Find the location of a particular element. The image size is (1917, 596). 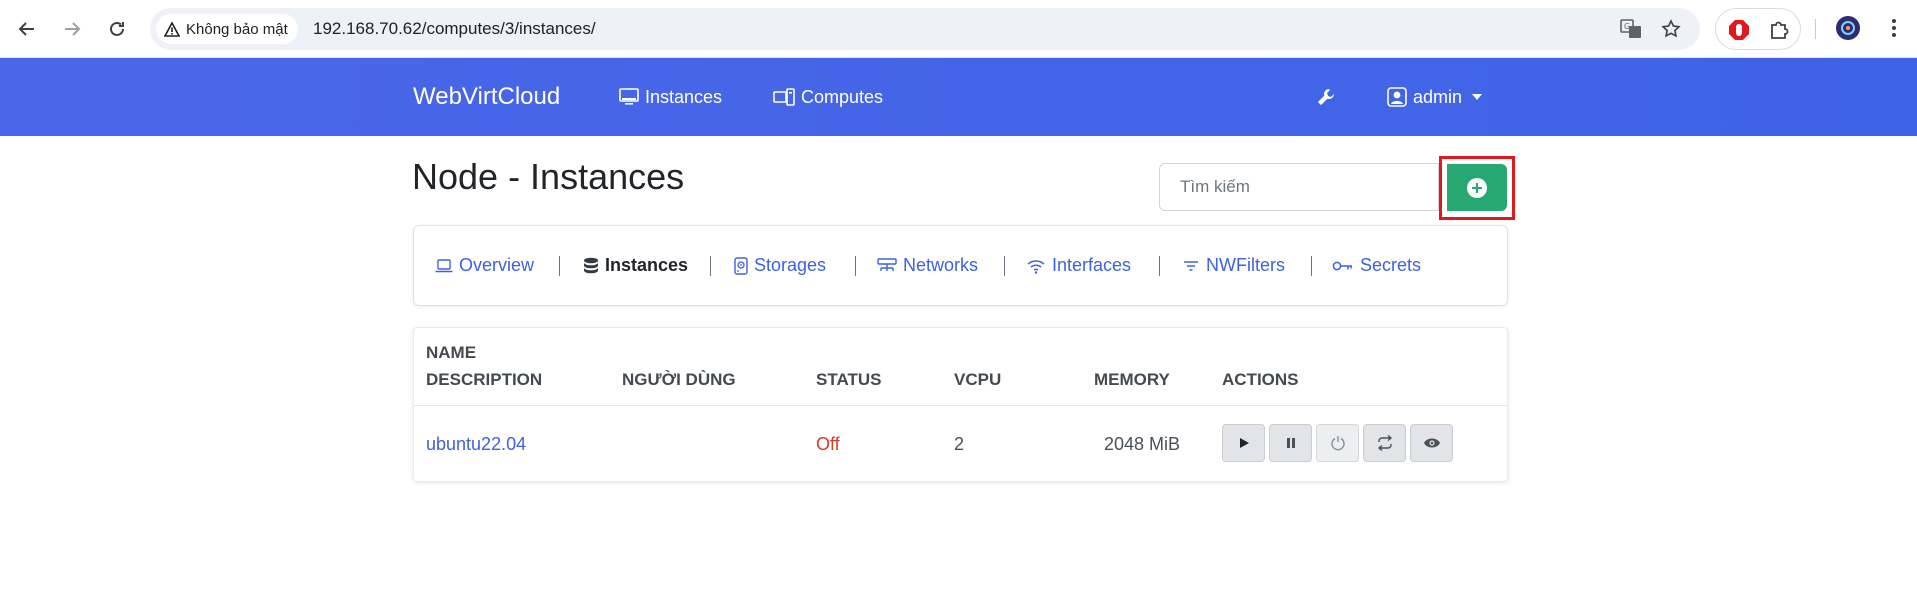

user-avatar-icon is located at coordinates (1397, 97).